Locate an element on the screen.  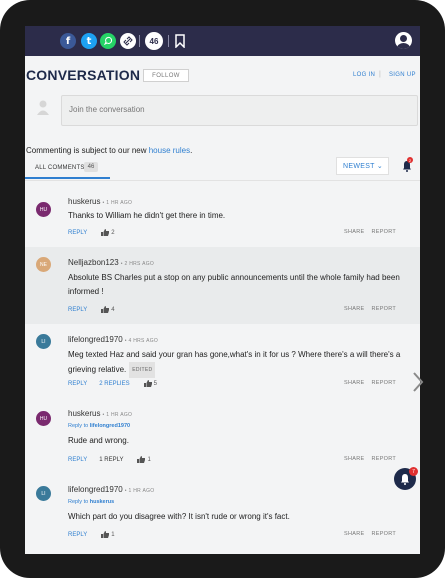
like-button: 4 is located at coordinates (108, 309).